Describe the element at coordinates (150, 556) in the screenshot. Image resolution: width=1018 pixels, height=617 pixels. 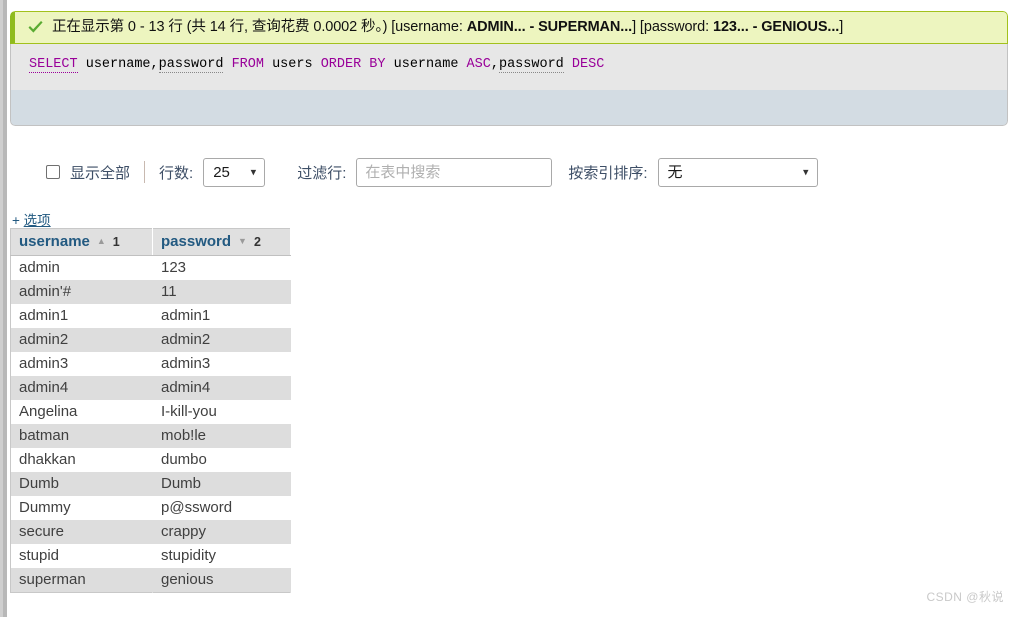
I see `table-row: stupid stupidity` at that location.